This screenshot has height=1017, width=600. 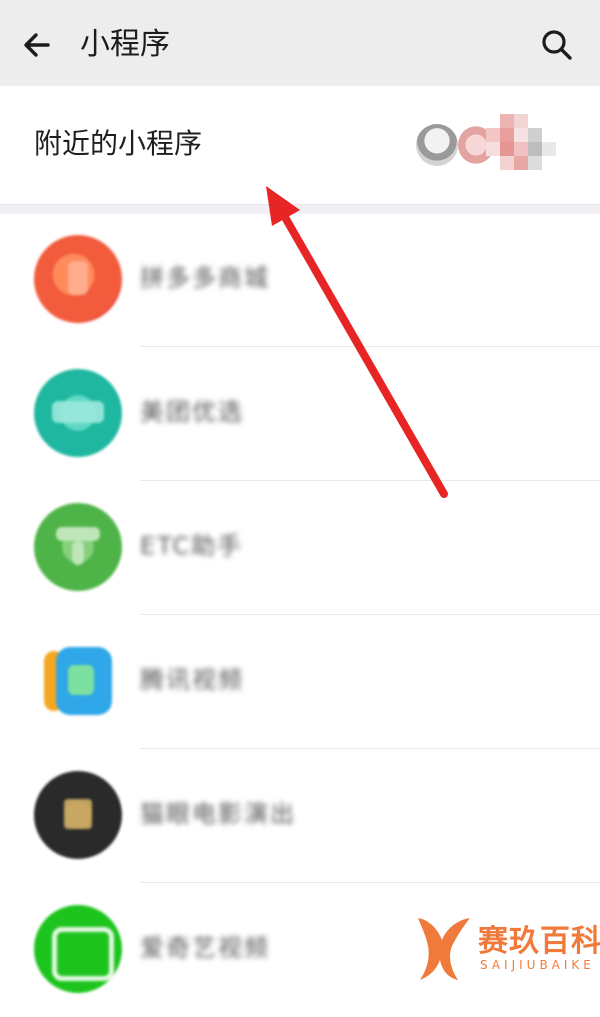 I want to click on app-icon-red, so click(x=78, y=279).